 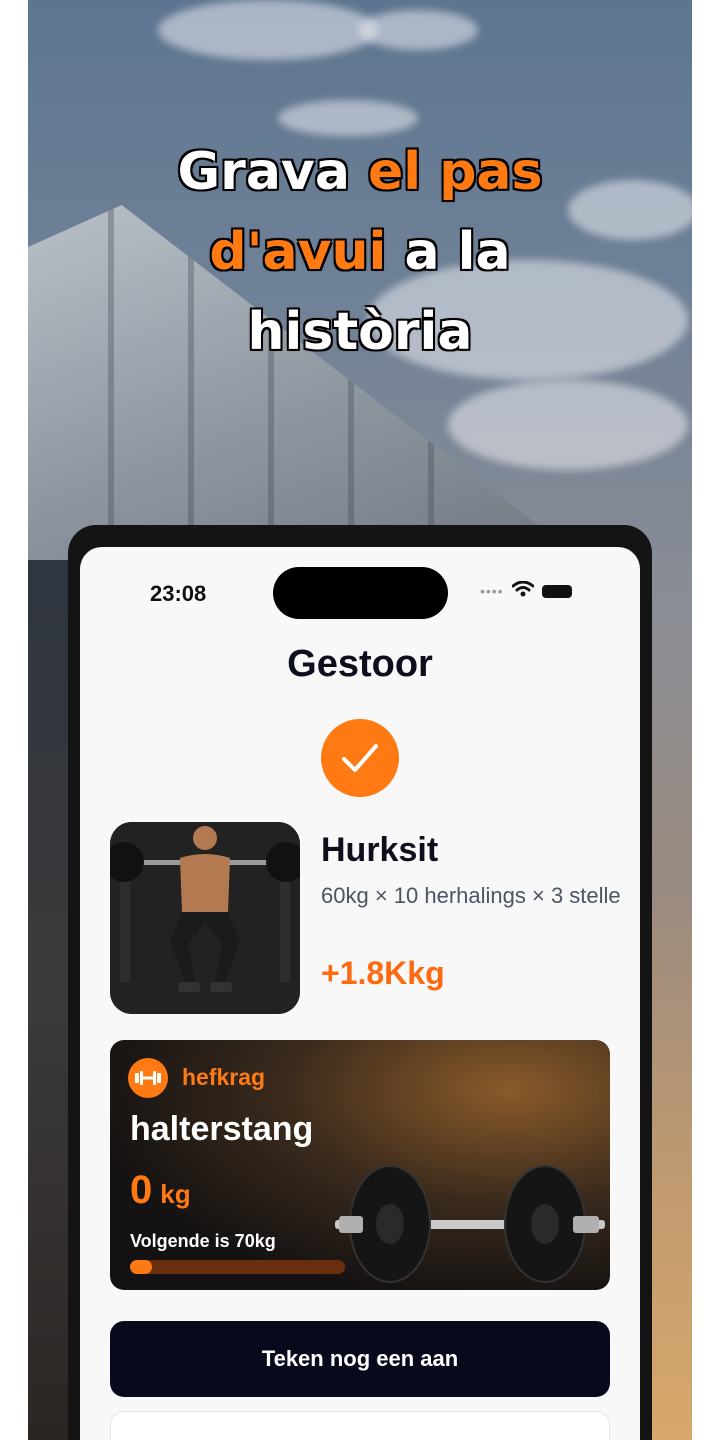 What do you see at coordinates (380, 850) in the screenshot?
I see `exercise-name: Hurksit` at bounding box center [380, 850].